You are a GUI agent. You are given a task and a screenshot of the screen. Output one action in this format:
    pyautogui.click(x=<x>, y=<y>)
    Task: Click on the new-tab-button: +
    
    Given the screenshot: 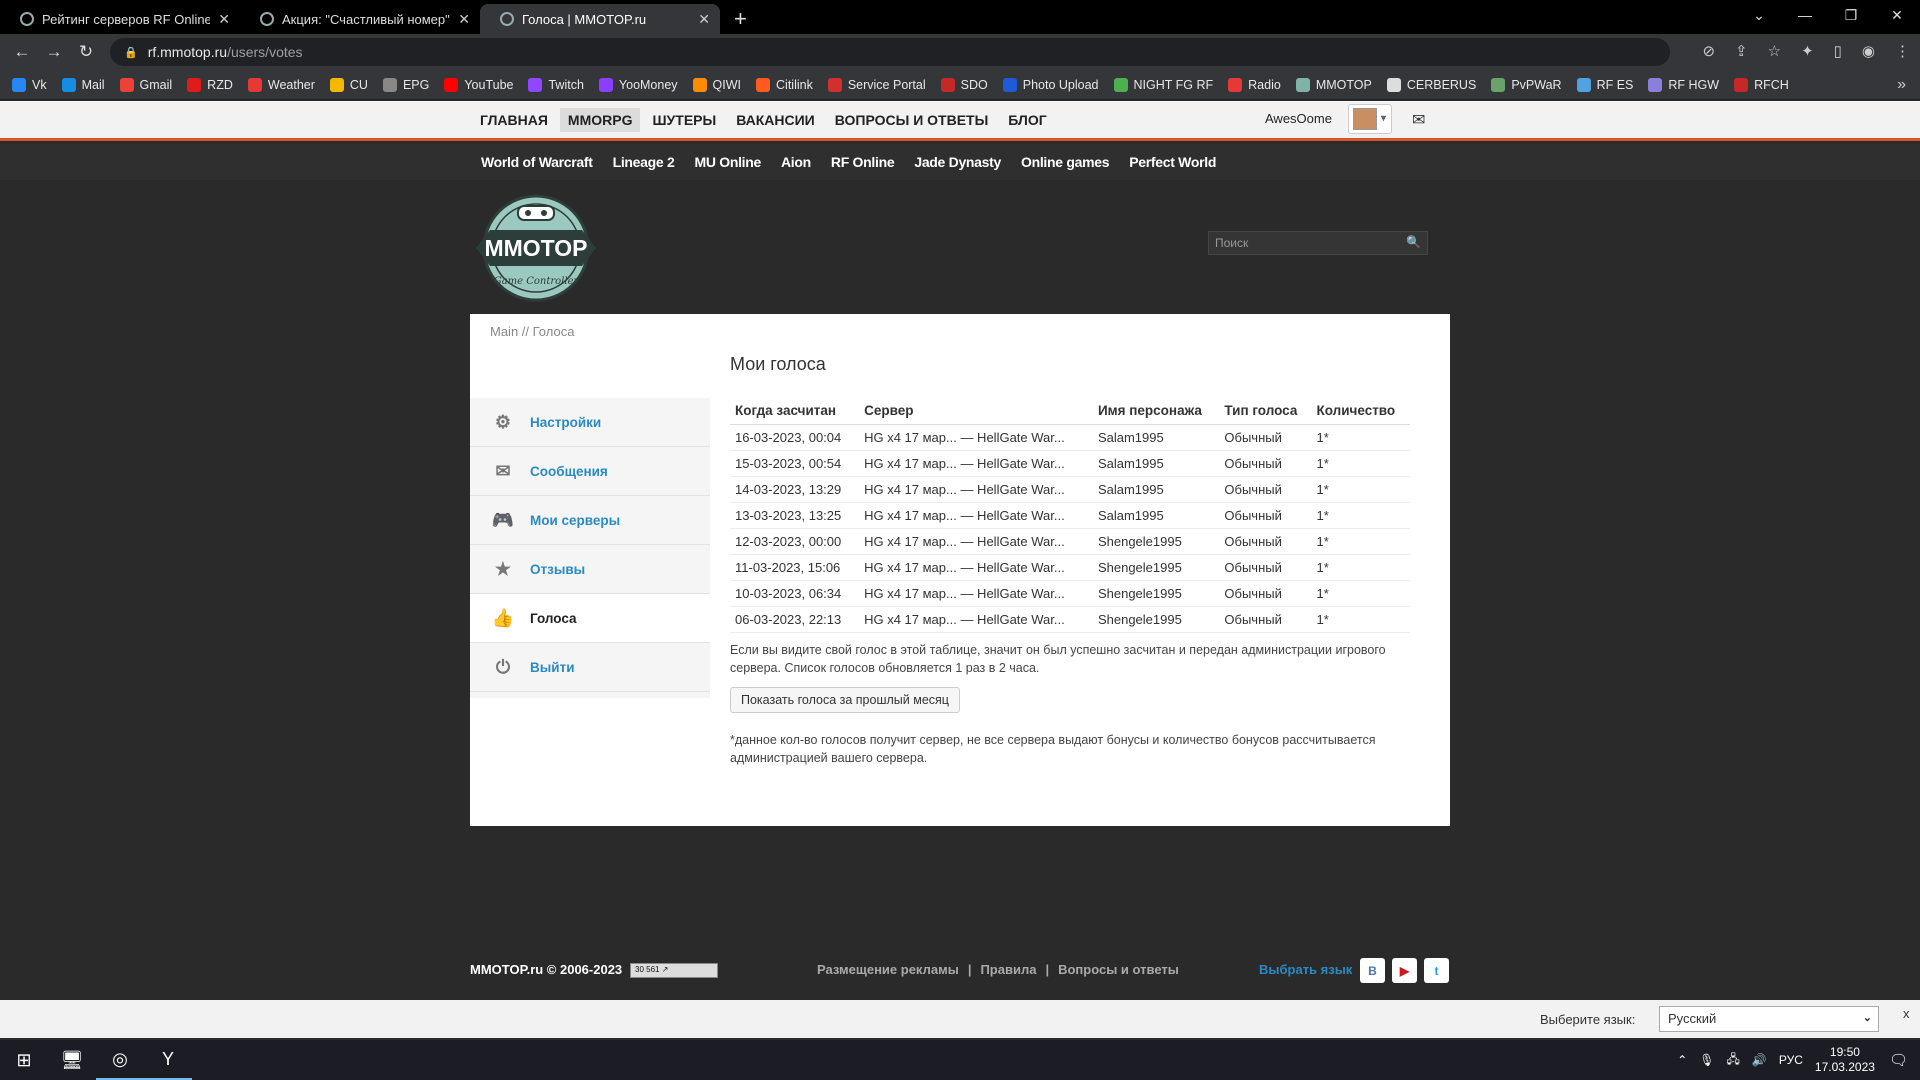 What is the action you would take?
    pyautogui.click(x=740, y=19)
    